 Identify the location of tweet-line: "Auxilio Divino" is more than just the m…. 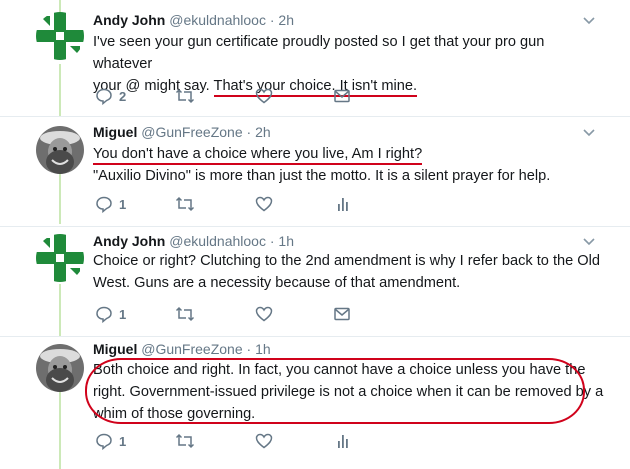
(322, 176).